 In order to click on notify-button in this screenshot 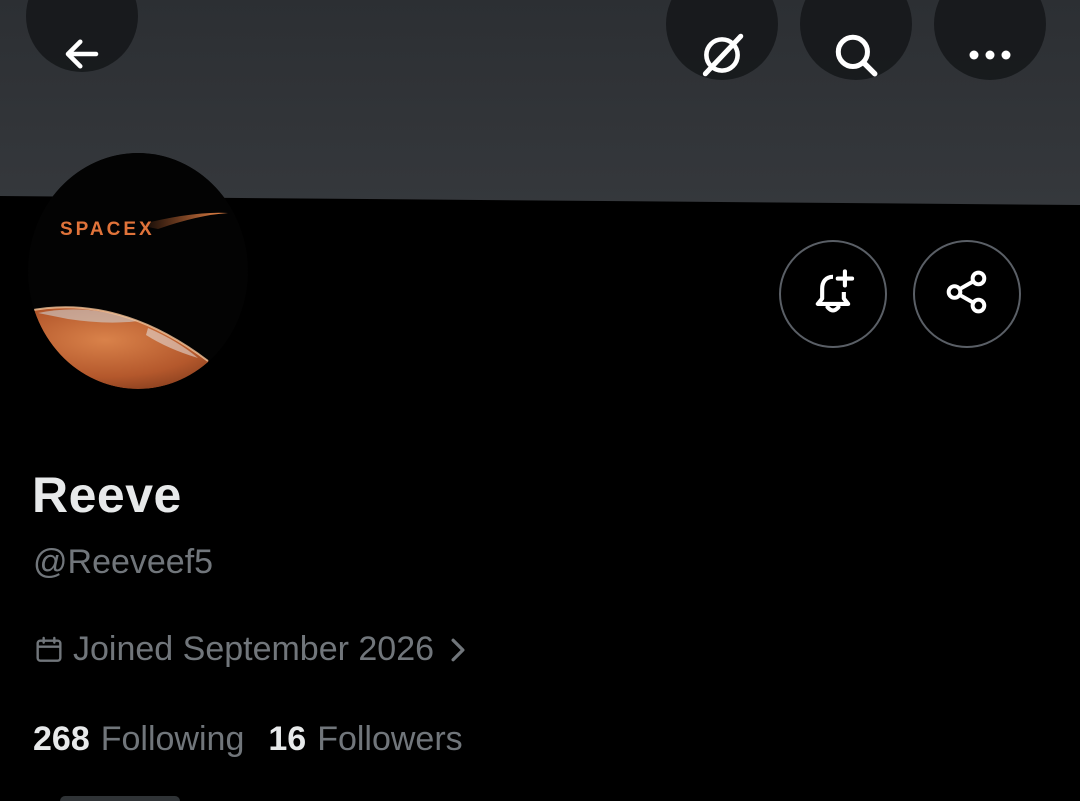, I will do `click(833, 294)`.